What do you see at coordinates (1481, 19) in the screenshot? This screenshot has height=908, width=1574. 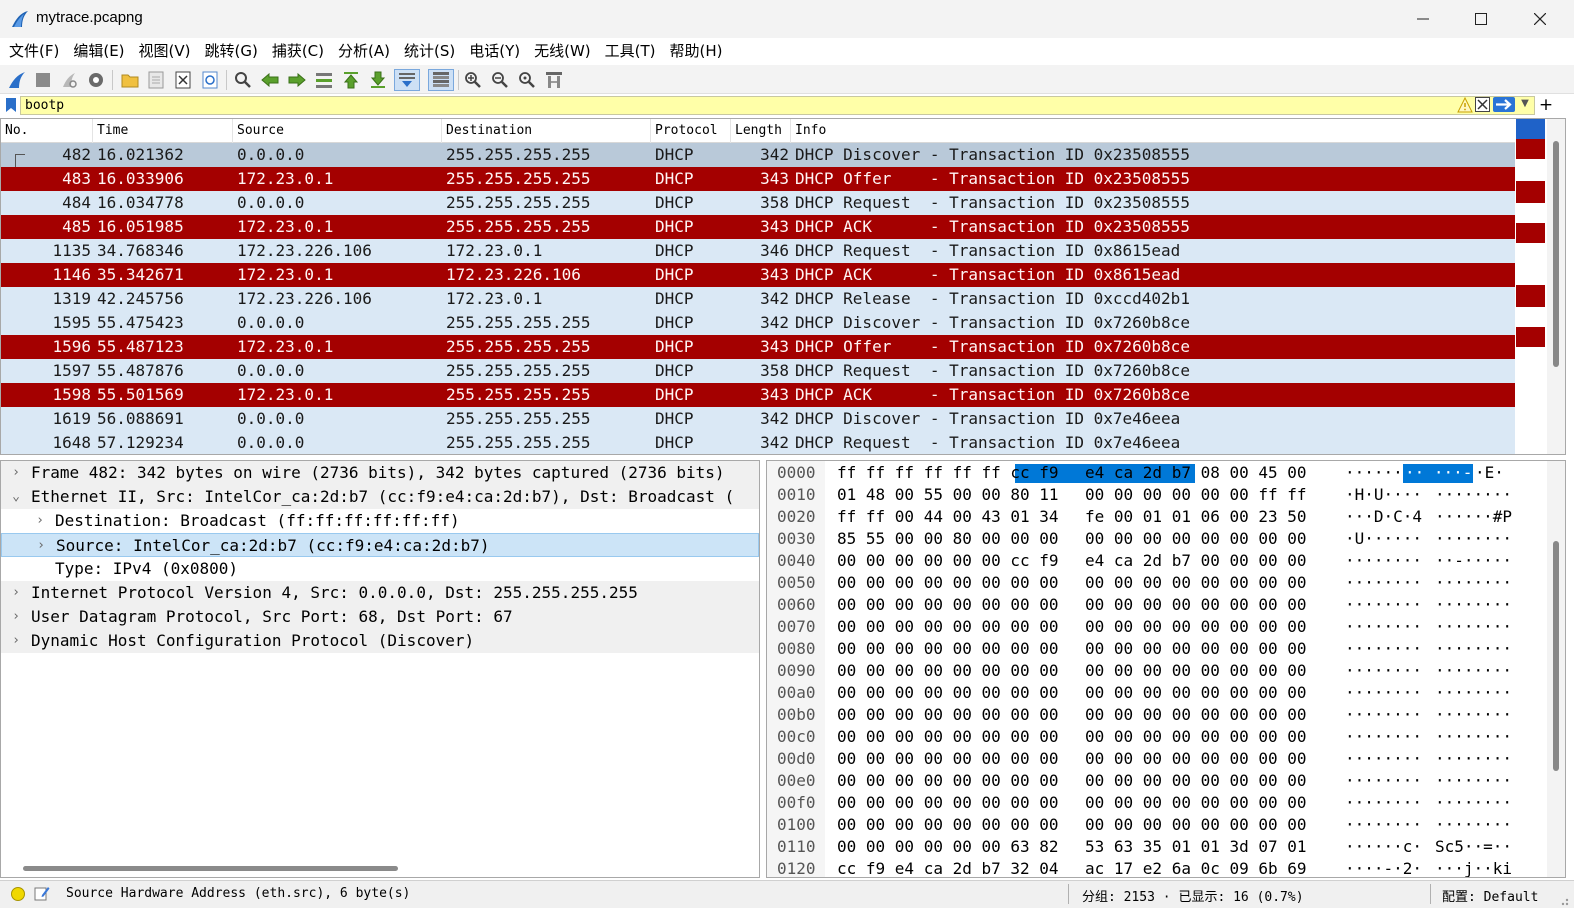 I see `maximize-button` at bounding box center [1481, 19].